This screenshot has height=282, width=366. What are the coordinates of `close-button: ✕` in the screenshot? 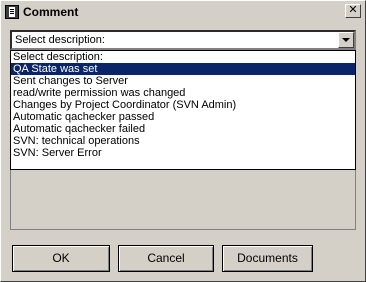 It's located at (353, 11).